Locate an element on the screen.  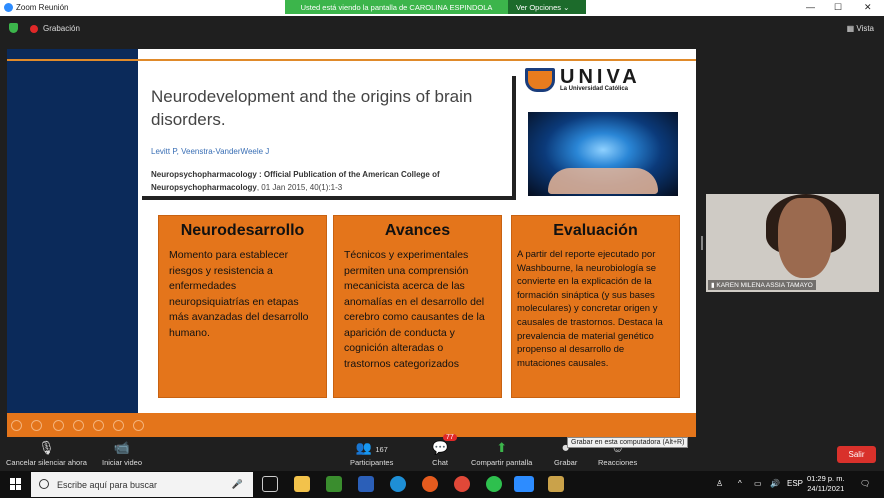
paper-authors: Levitt P, Veenstra-VanderWeele J is located at coordinates (210, 151).